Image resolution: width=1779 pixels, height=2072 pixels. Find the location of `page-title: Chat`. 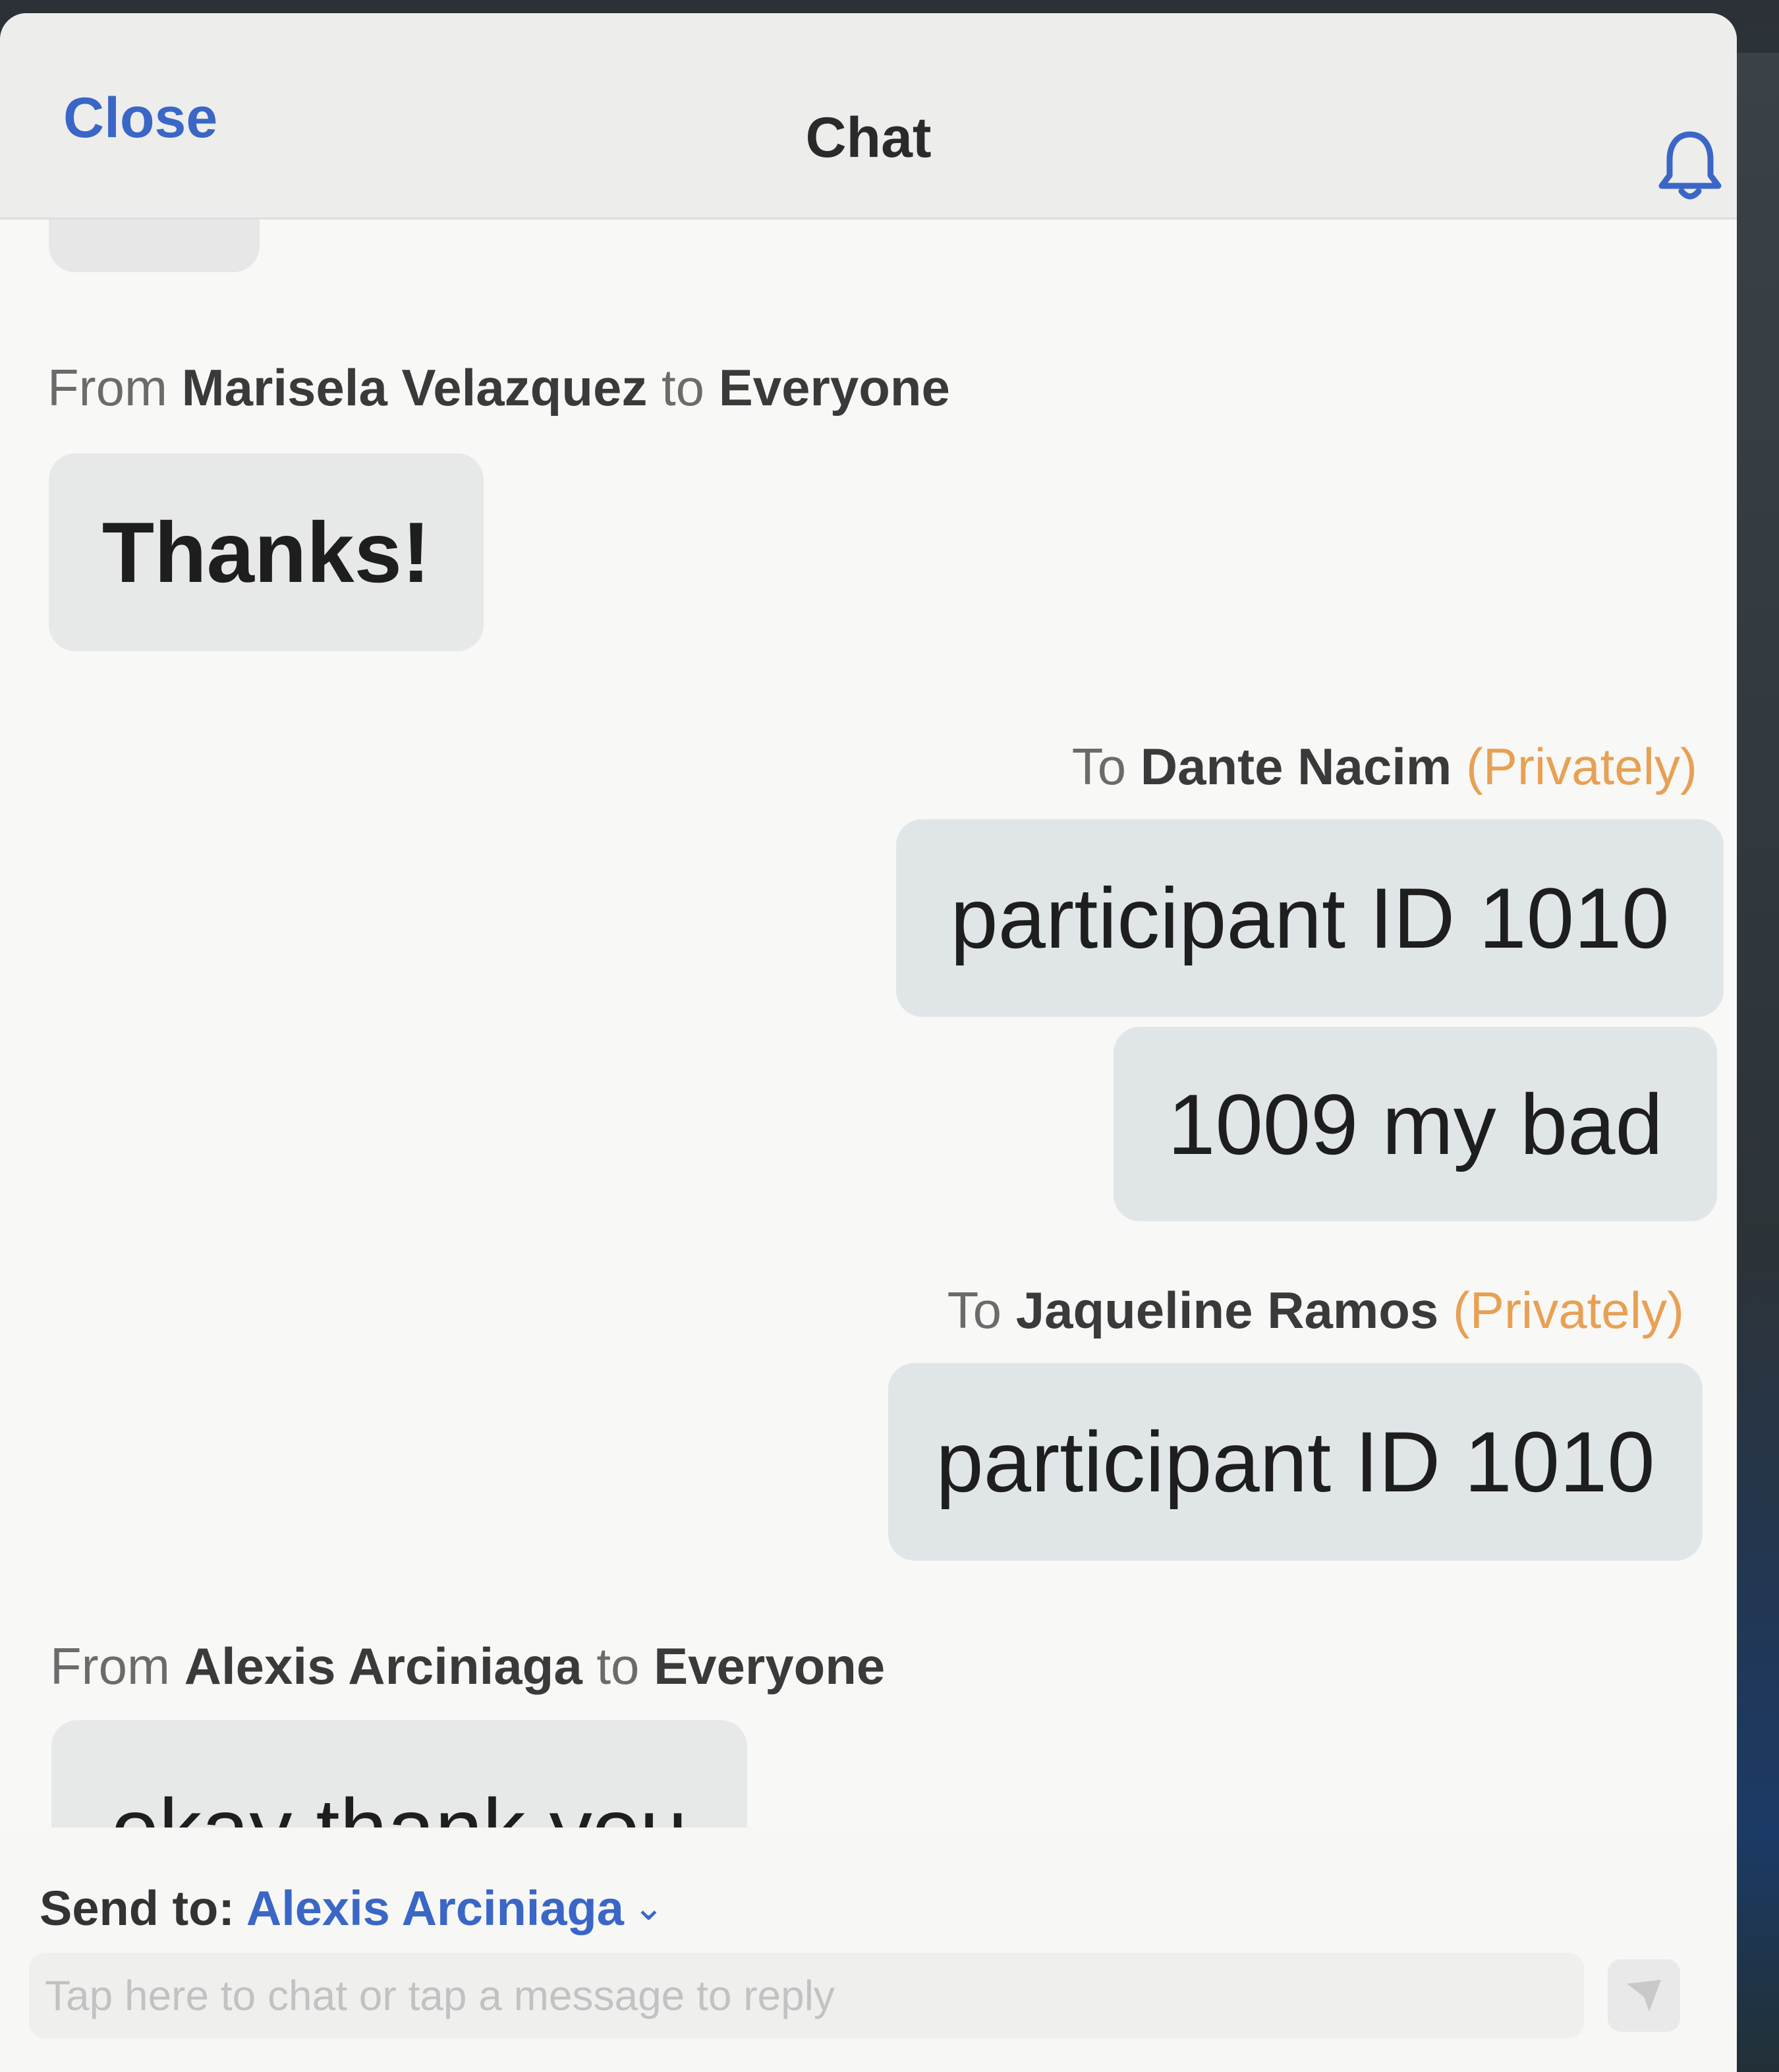

page-title: Chat is located at coordinates (868, 137).